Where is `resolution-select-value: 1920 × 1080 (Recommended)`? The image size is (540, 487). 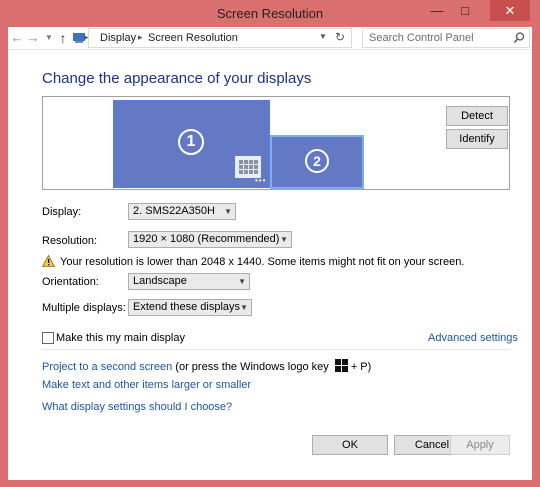
resolution-select-value: 1920 × 1080 (Recommended) is located at coordinates (206, 239).